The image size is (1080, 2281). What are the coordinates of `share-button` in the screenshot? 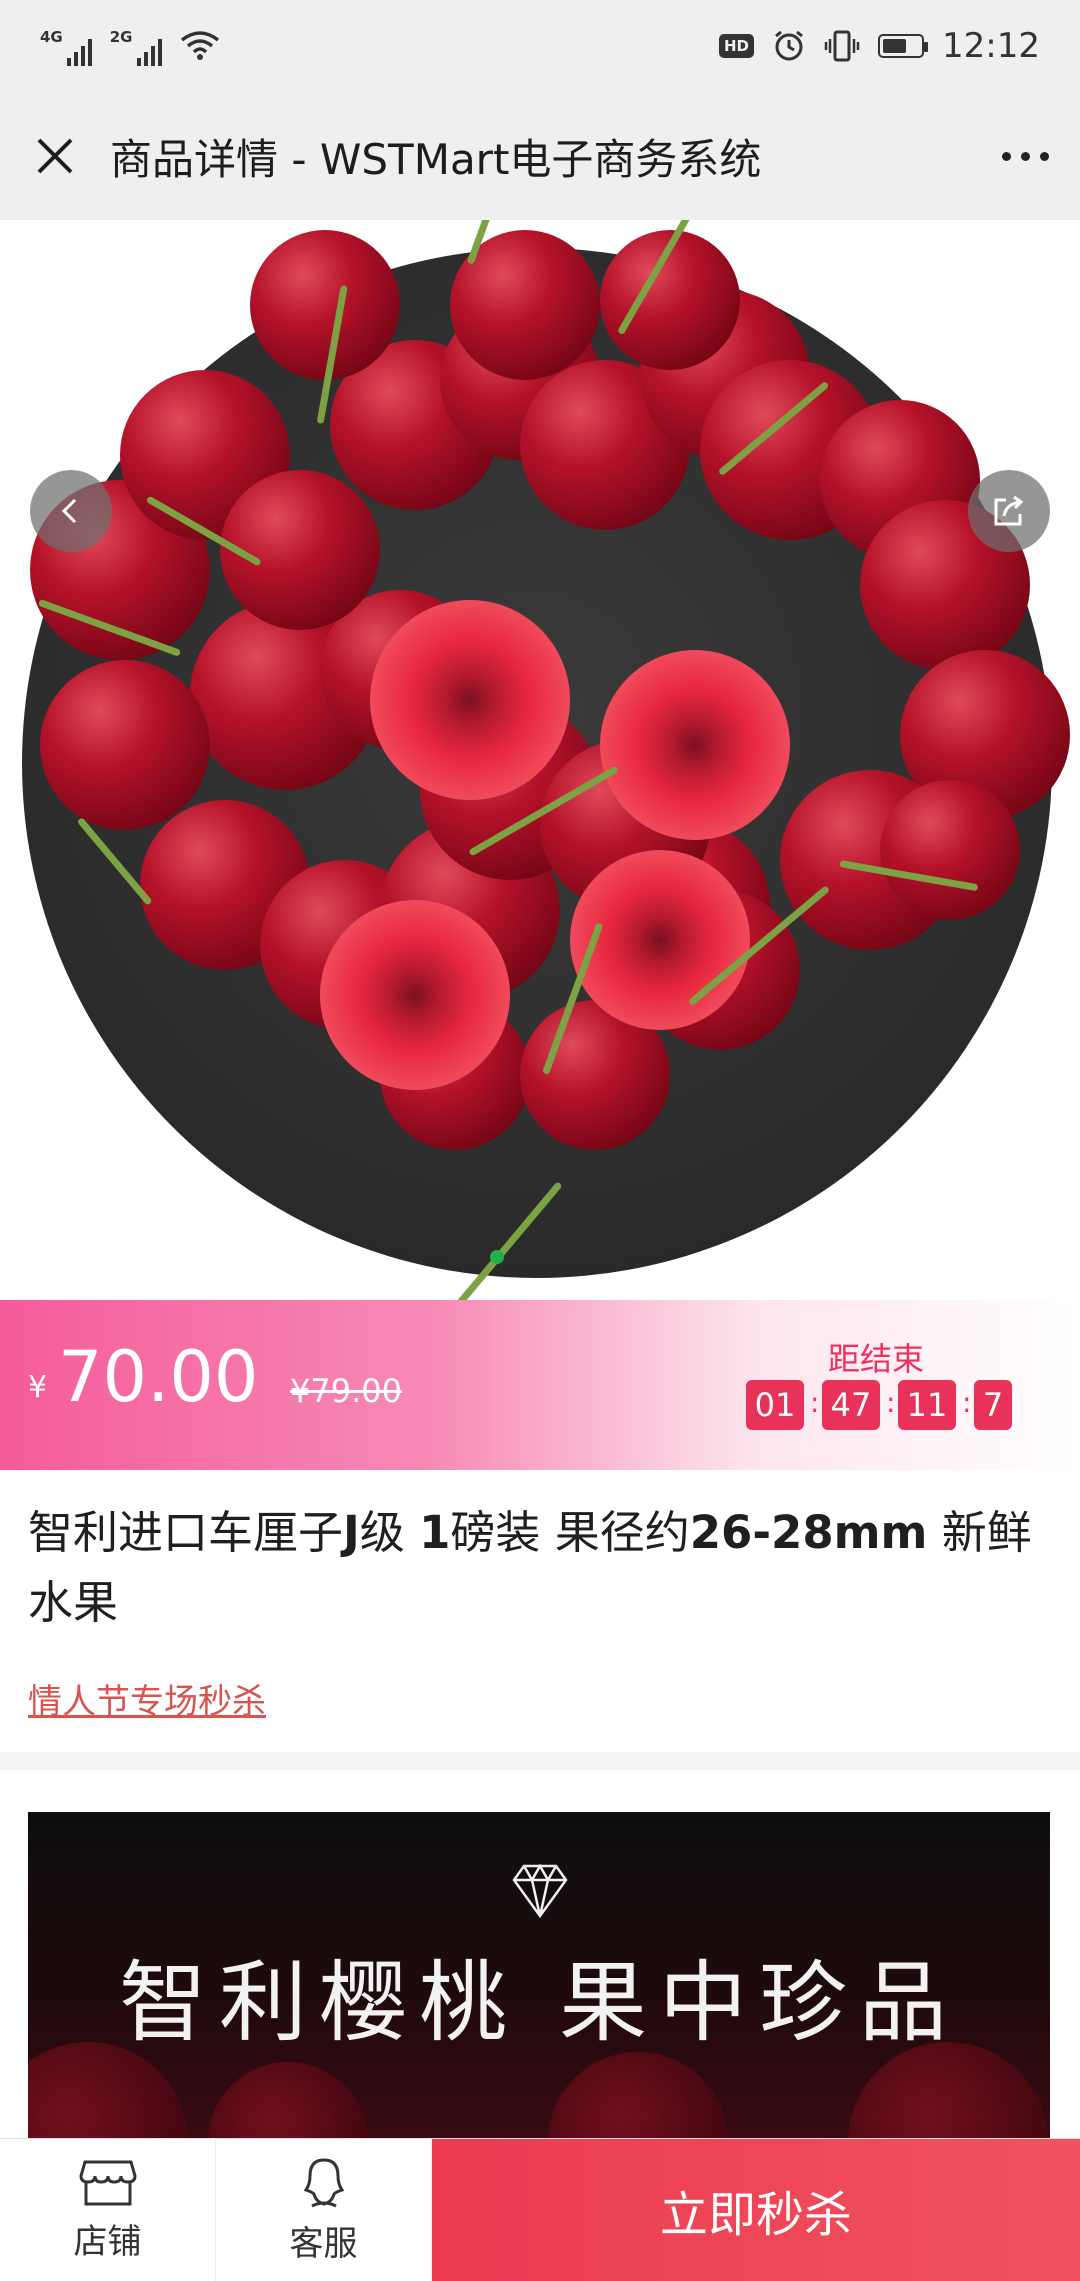 It's located at (1009, 511).